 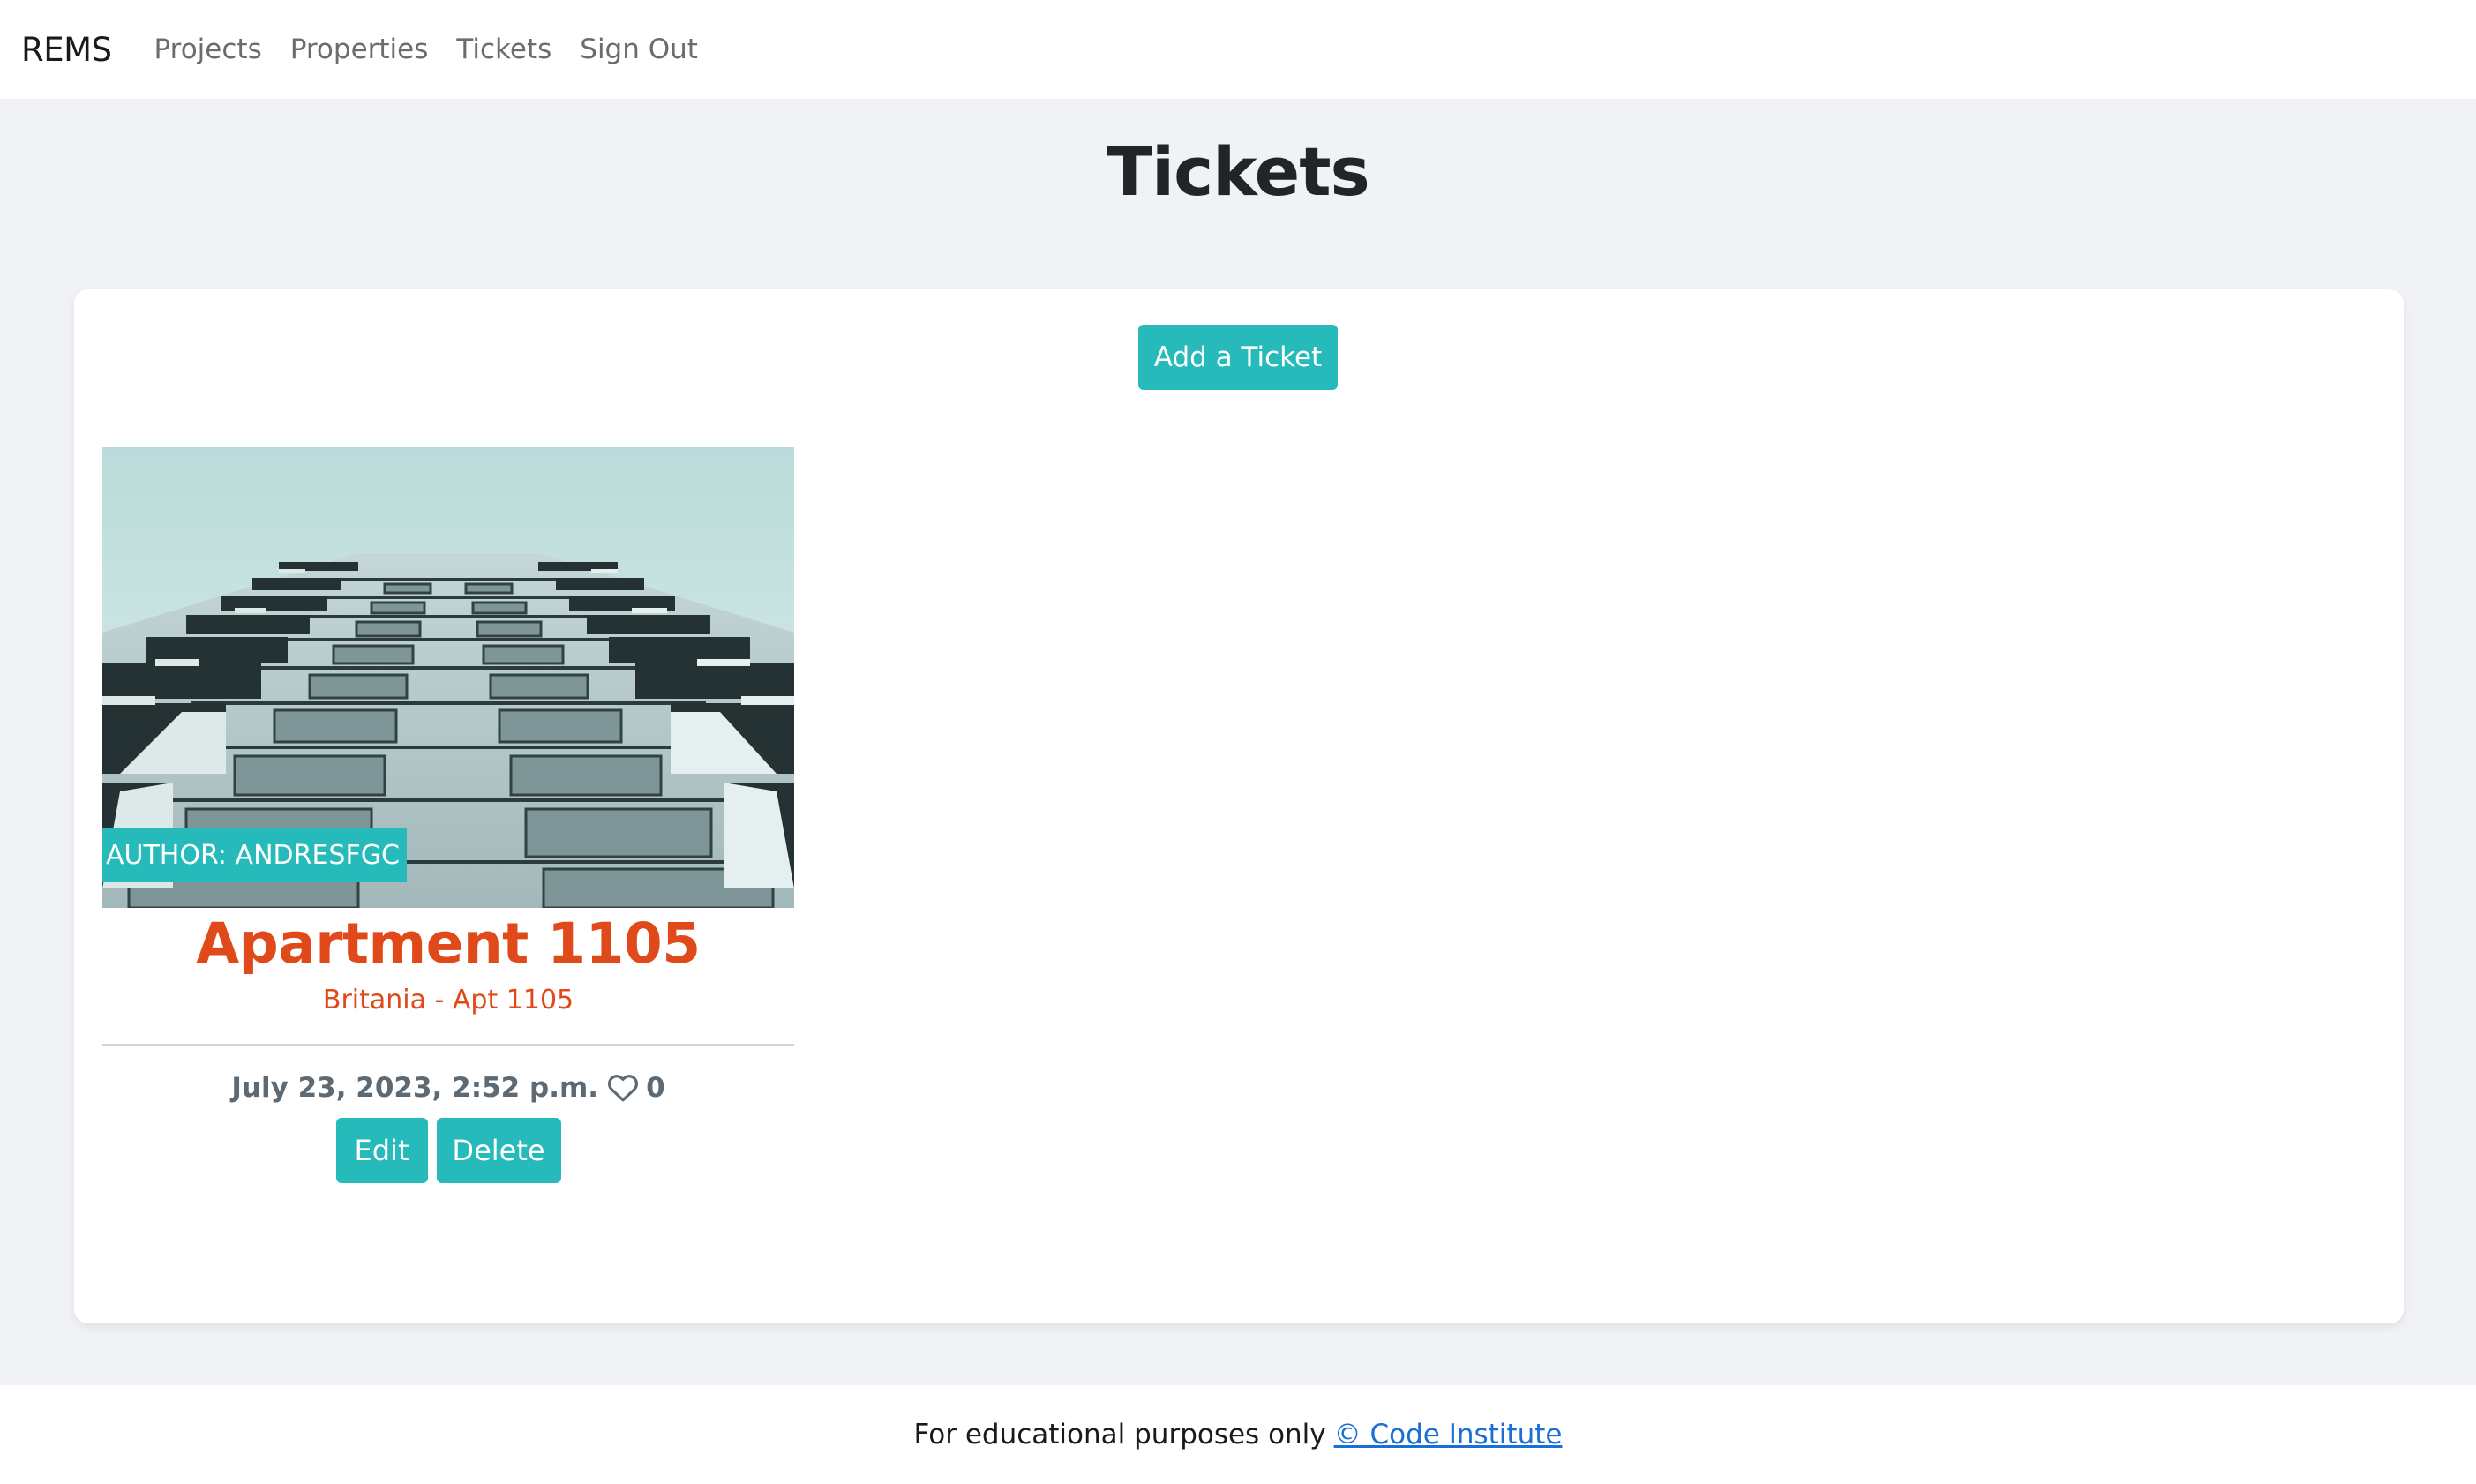 I want to click on ticket-date: July 23, 2023, 2:52 p.m., so click(x=415, y=1088).